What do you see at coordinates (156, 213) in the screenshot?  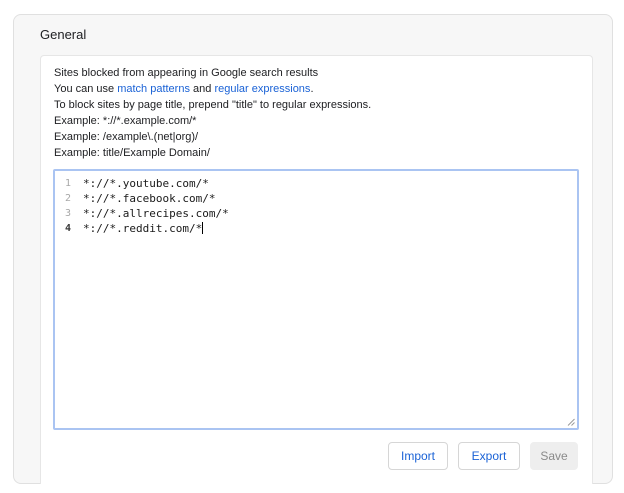 I see `line-text: *://*.allrecipes.com/*` at bounding box center [156, 213].